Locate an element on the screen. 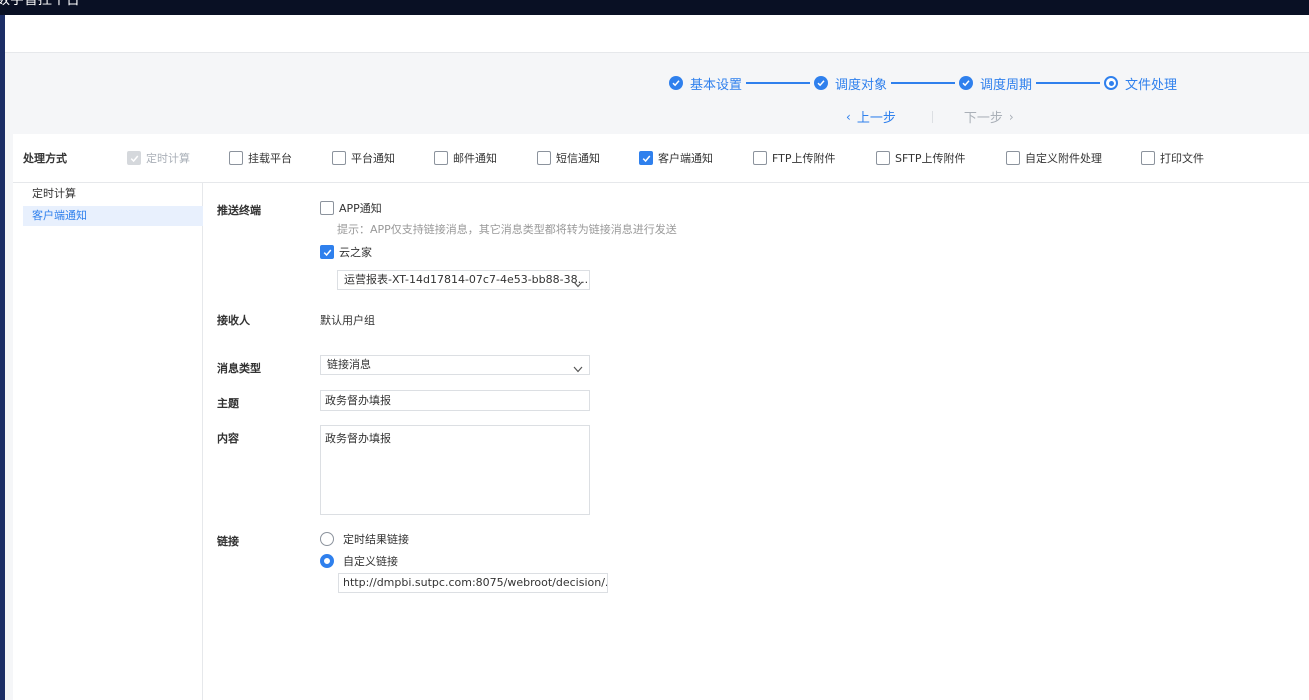 The width and height of the screenshot is (1309, 700). checkbox-checked-disabled-icon is located at coordinates (134, 158).